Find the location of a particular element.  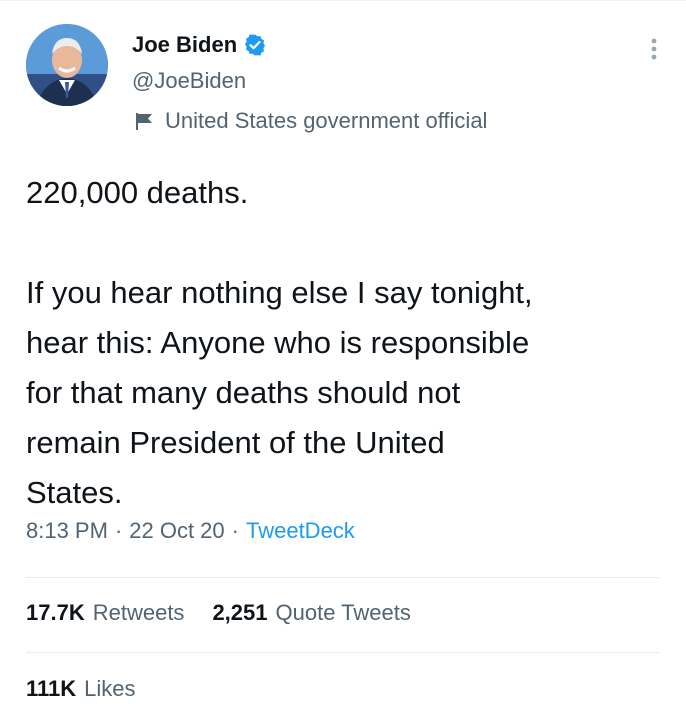

likes-count: 111K is located at coordinates (51, 688).